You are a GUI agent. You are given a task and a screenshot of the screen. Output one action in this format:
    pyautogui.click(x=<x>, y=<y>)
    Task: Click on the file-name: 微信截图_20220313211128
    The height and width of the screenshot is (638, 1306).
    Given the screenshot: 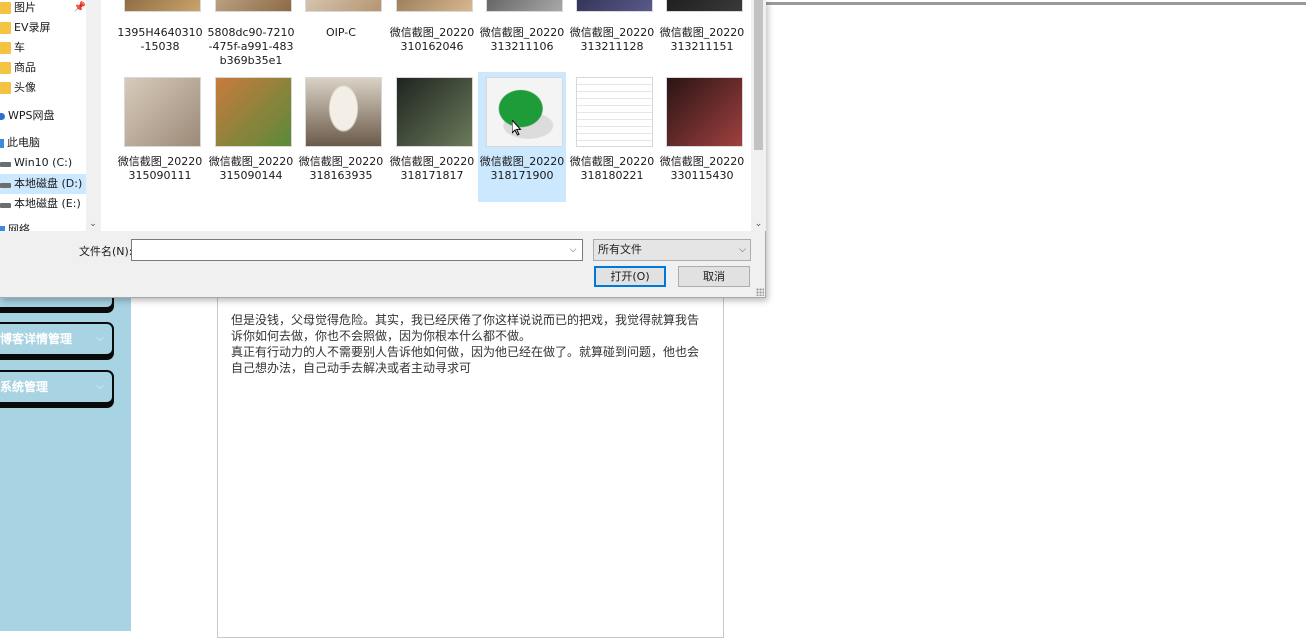 What is the action you would take?
    pyautogui.click(x=612, y=39)
    